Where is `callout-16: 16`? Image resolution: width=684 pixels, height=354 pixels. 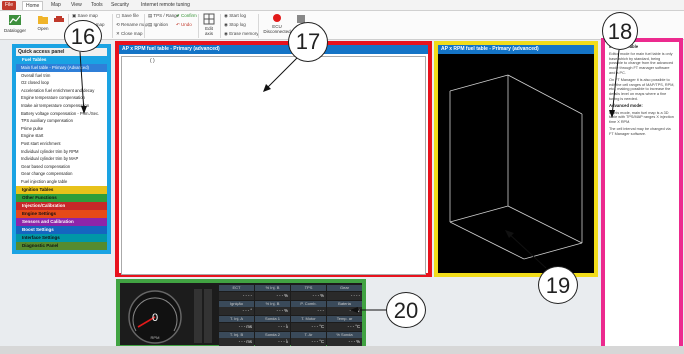
callout-16: 16 is located at coordinates (83, 36).